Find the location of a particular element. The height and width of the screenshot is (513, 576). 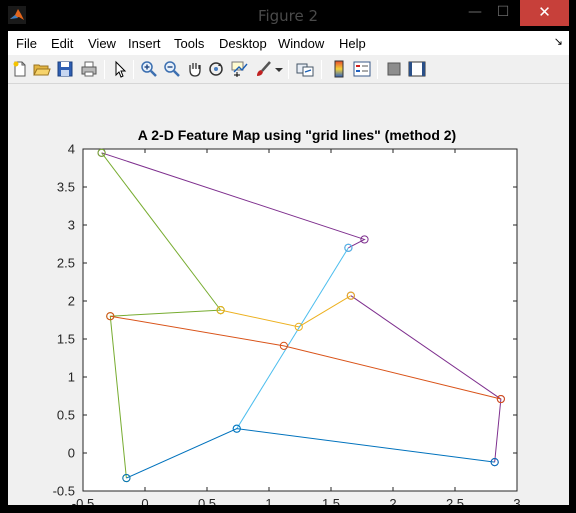

menu-tools: Tools is located at coordinates (189, 43).